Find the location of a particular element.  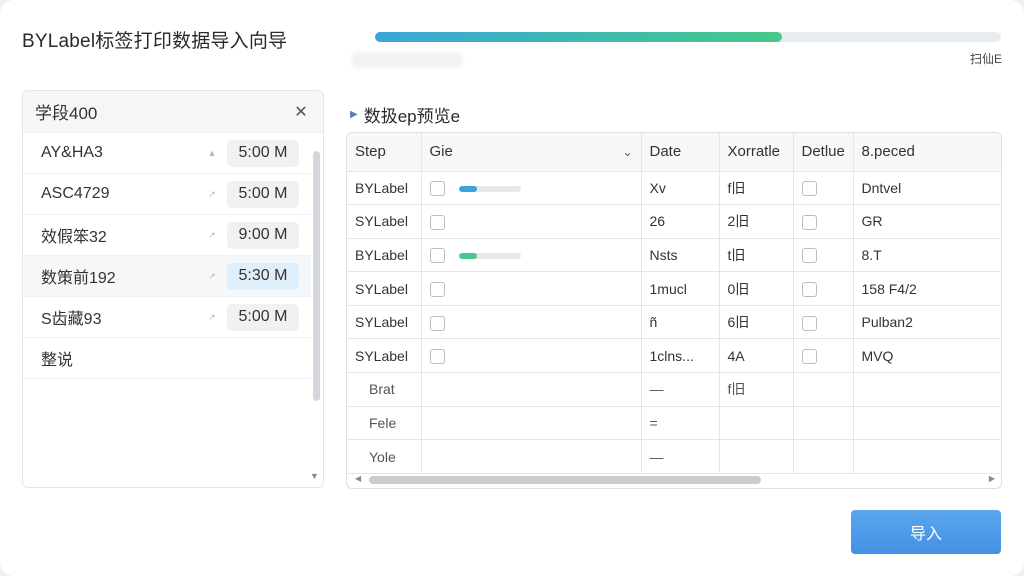

list-item: S齿藏93 ↗ 5:00 M is located at coordinates (167, 317).